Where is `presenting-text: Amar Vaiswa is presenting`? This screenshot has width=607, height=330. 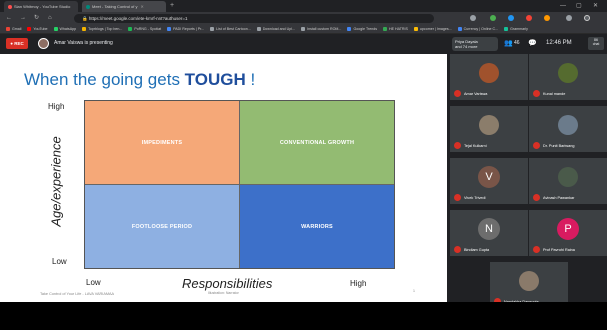
presenting-text: Amar Vaiswa is presenting is located at coordinates (83, 43).